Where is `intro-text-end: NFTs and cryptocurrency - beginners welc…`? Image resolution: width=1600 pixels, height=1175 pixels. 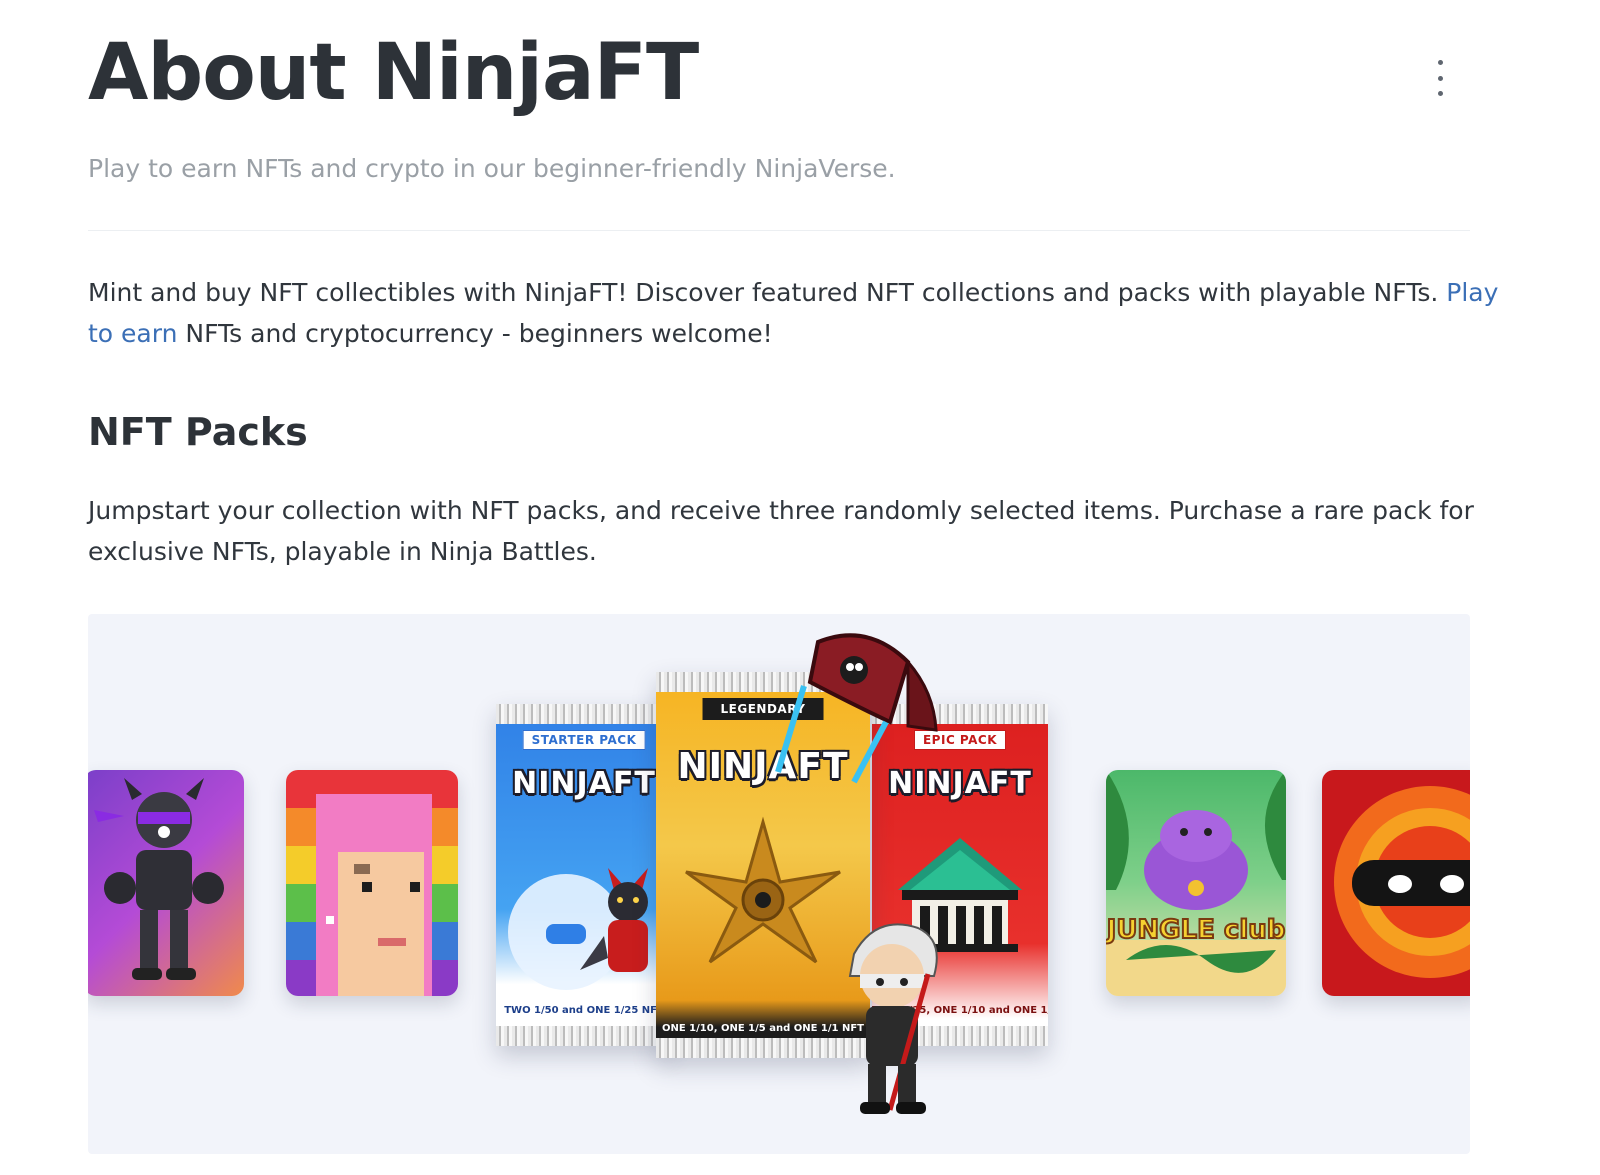
intro-text-end: NFTs and cryptocurrency - beginners welc… is located at coordinates (475, 333).